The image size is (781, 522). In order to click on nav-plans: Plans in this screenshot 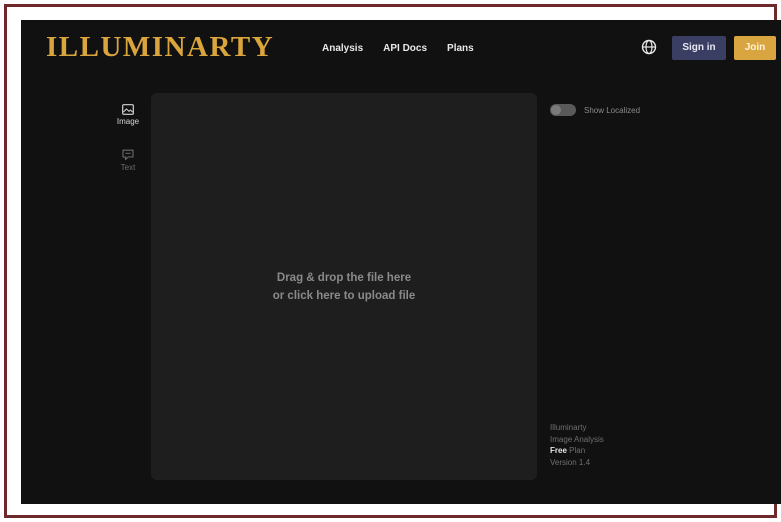, I will do `click(460, 48)`.